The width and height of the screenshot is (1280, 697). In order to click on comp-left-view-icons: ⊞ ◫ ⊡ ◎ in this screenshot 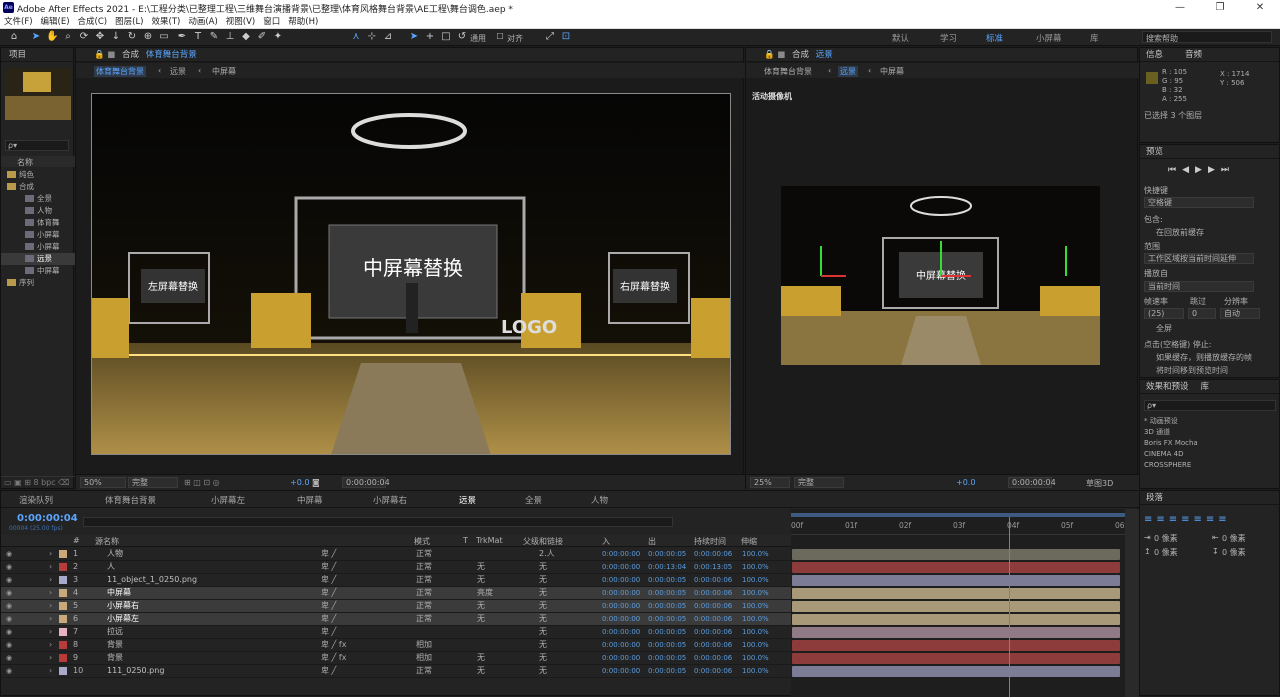, I will do `click(202, 482)`.